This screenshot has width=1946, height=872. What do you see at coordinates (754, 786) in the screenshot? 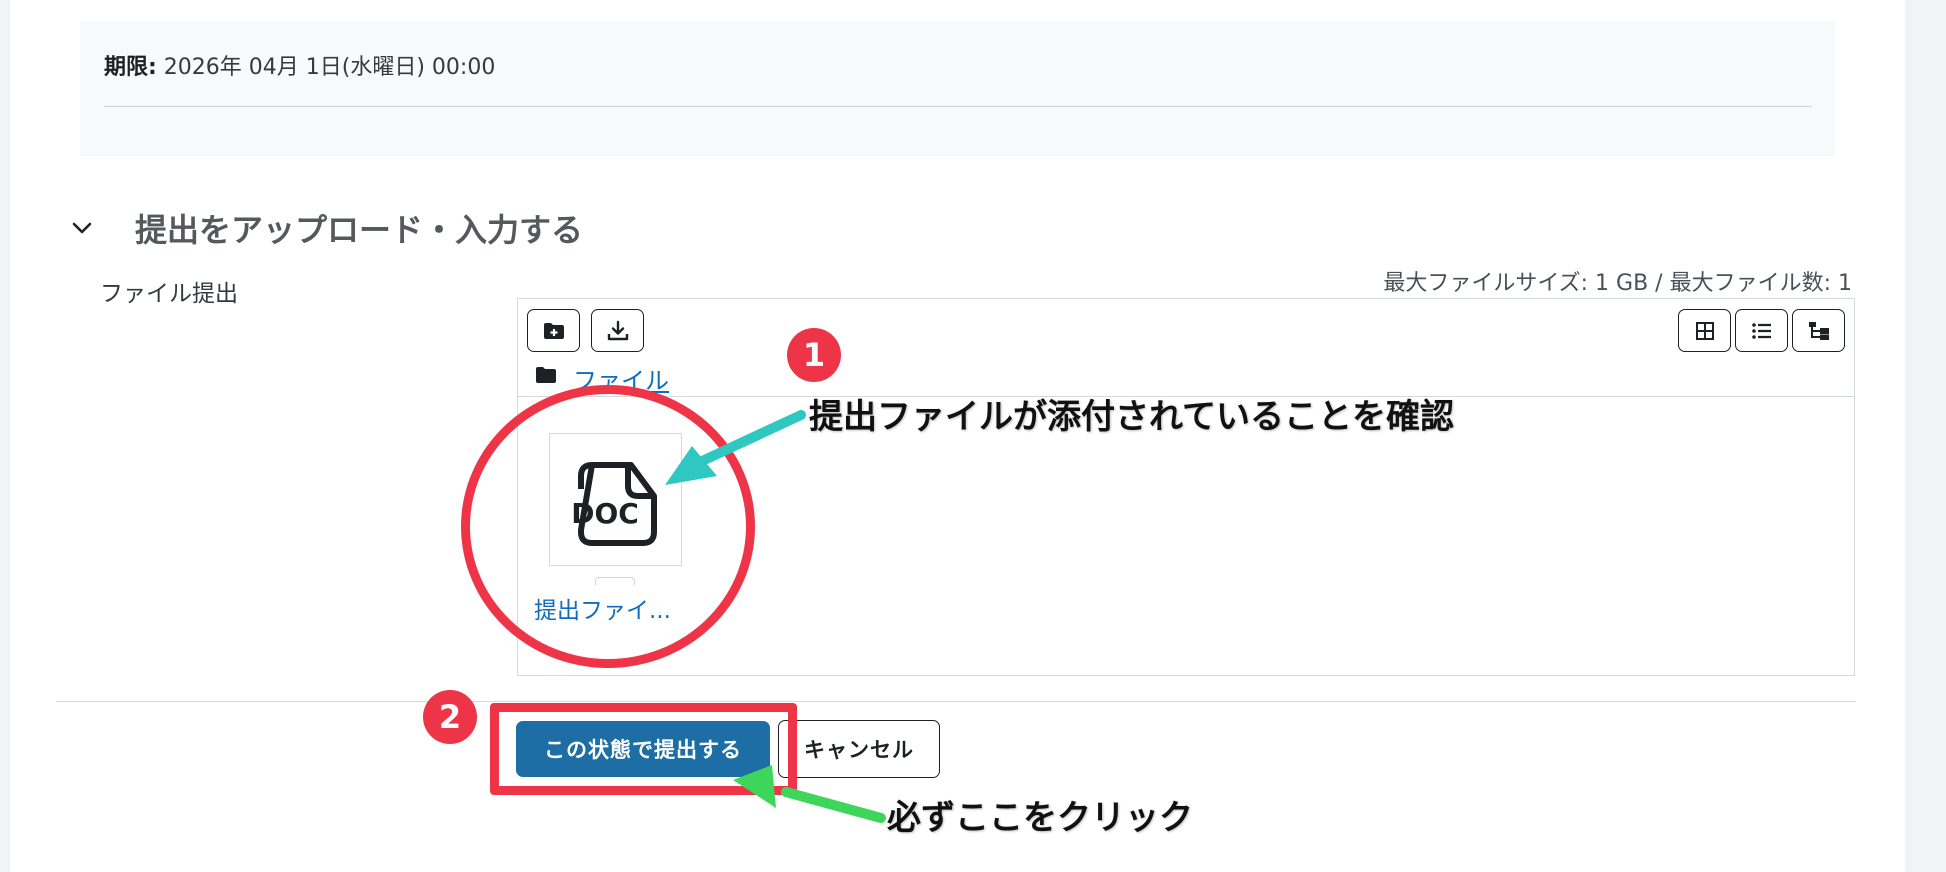
I see `annotation-arrow-2-head` at bounding box center [754, 786].